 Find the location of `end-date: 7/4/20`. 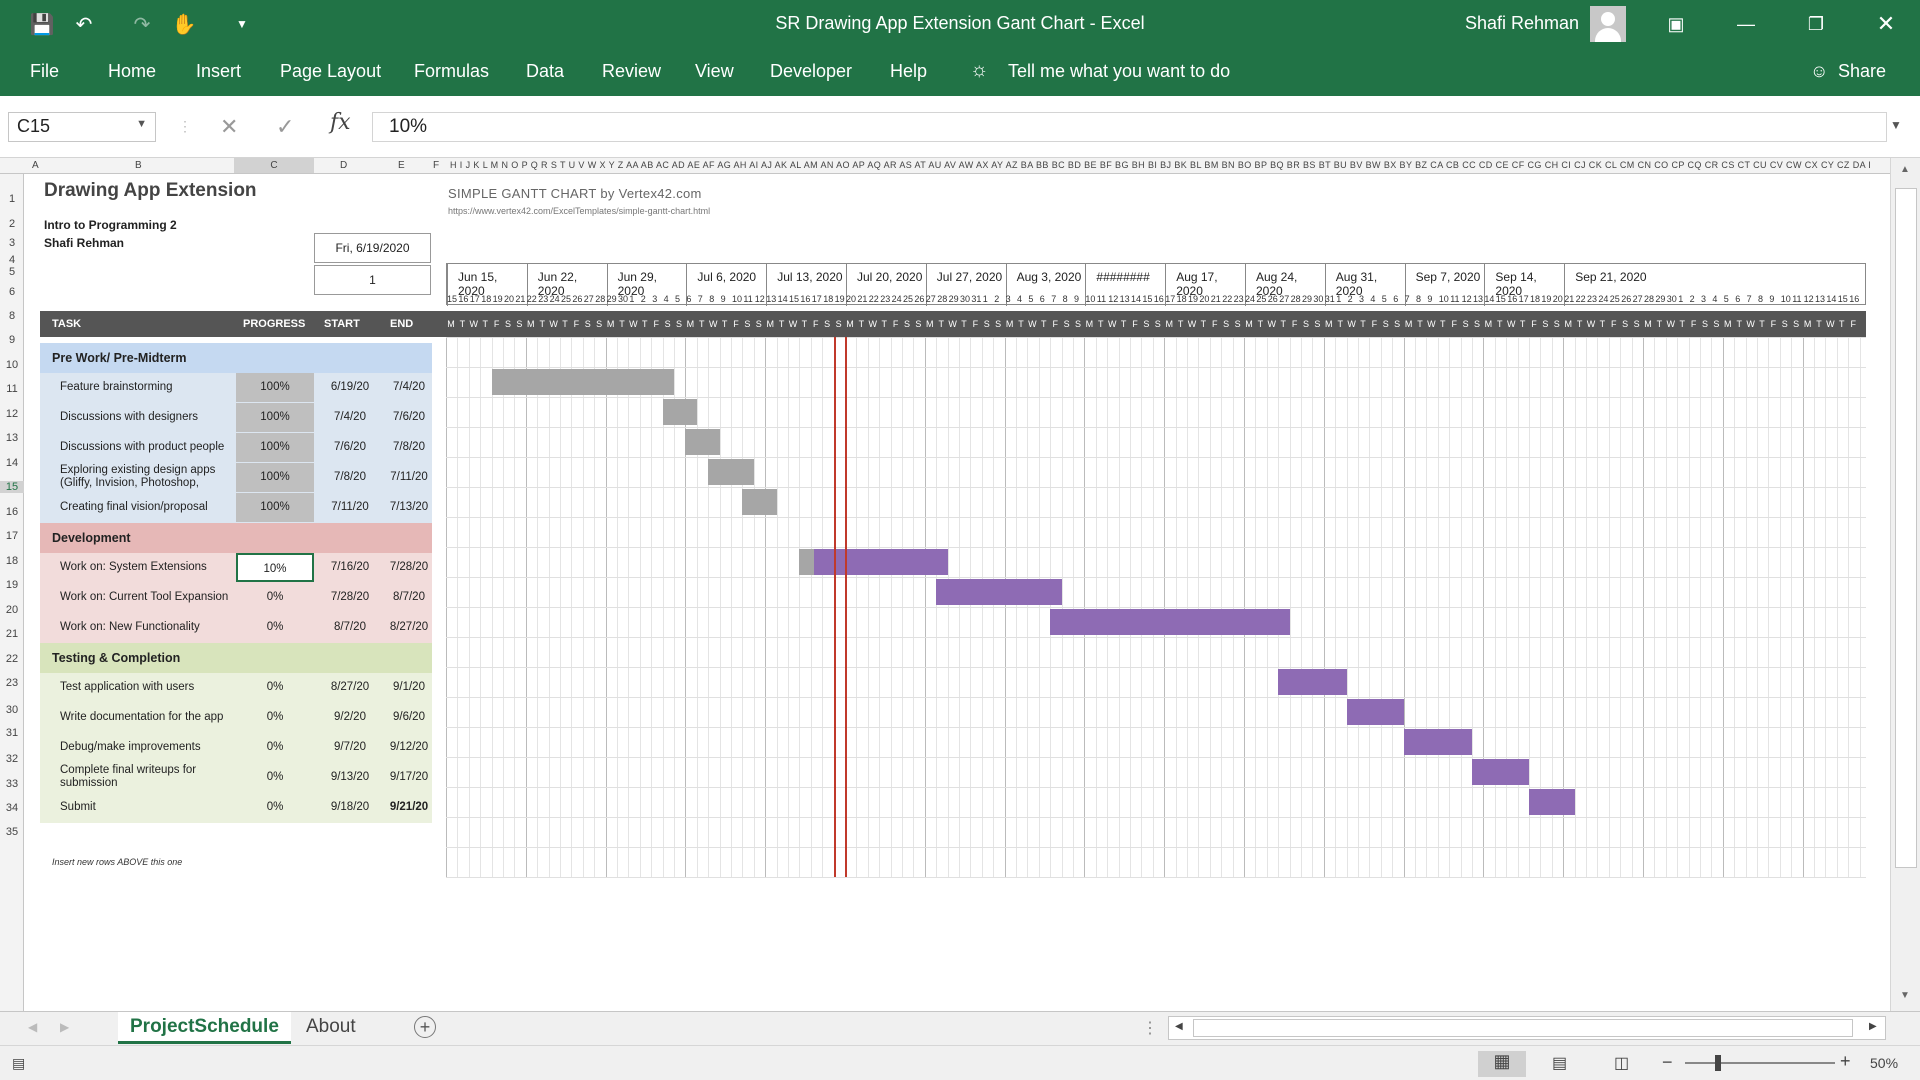

end-date: 7/4/20 is located at coordinates (409, 387).